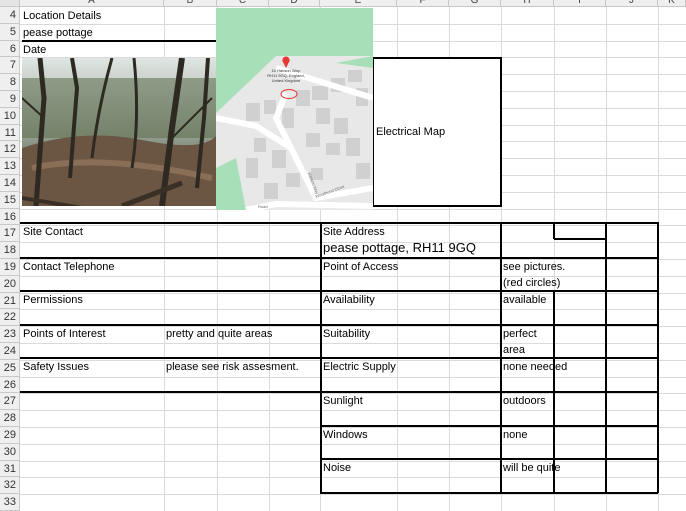 This screenshot has height=511, width=686. I want to click on row-header: 25, so click(10, 368).